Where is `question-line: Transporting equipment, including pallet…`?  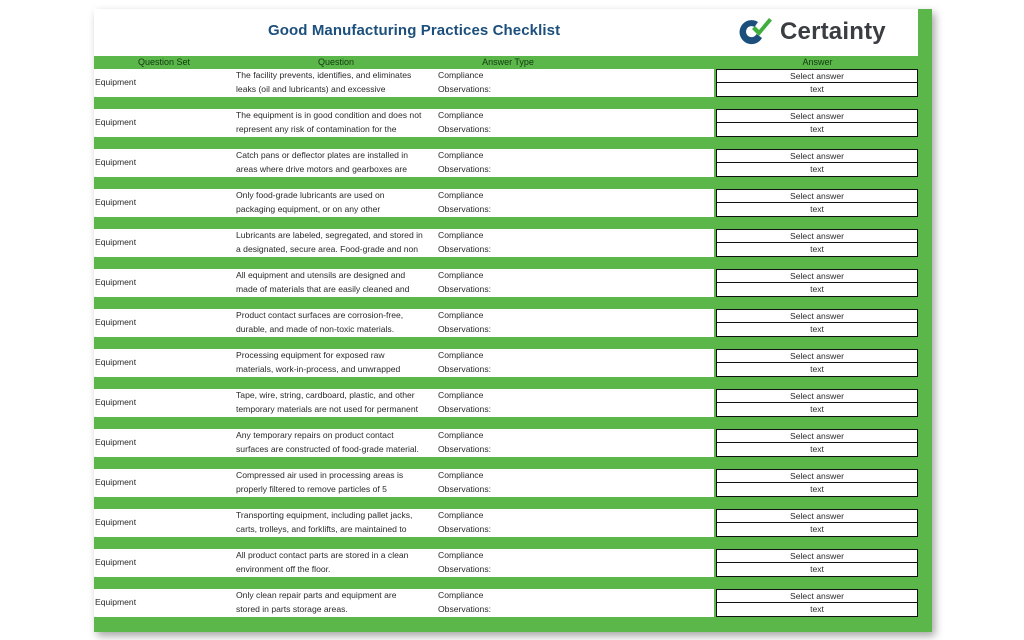 question-line: Transporting equipment, including pallet… is located at coordinates (324, 515).